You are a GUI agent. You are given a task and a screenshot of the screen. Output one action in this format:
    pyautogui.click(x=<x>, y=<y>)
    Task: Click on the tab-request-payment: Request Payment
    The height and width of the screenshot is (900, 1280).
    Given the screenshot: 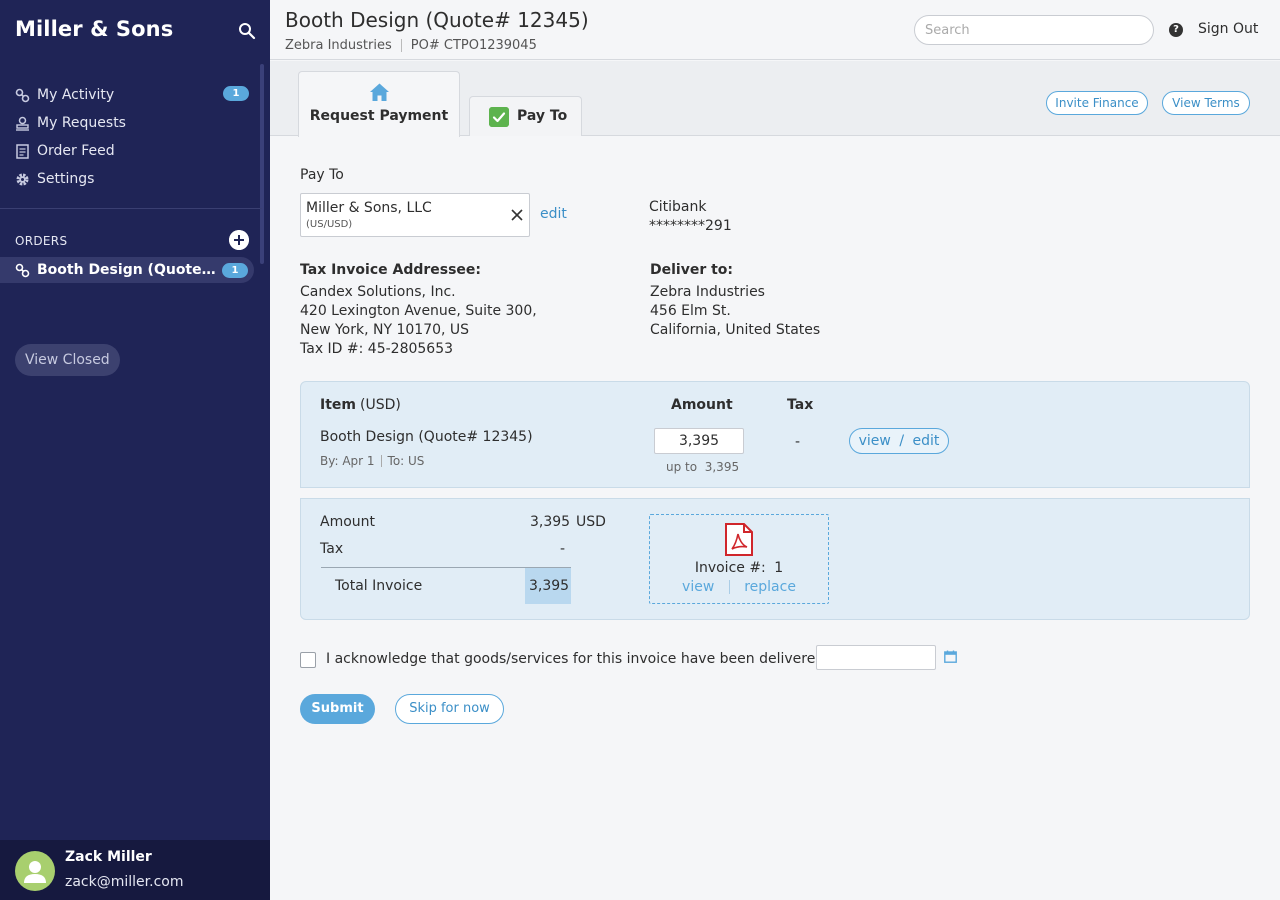 What is the action you would take?
    pyautogui.click(x=379, y=104)
    